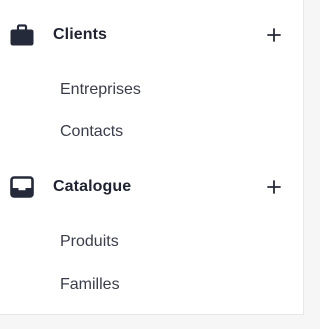 The height and width of the screenshot is (329, 320). I want to click on section-title-catalogue: Catalogue, so click(92, 186).